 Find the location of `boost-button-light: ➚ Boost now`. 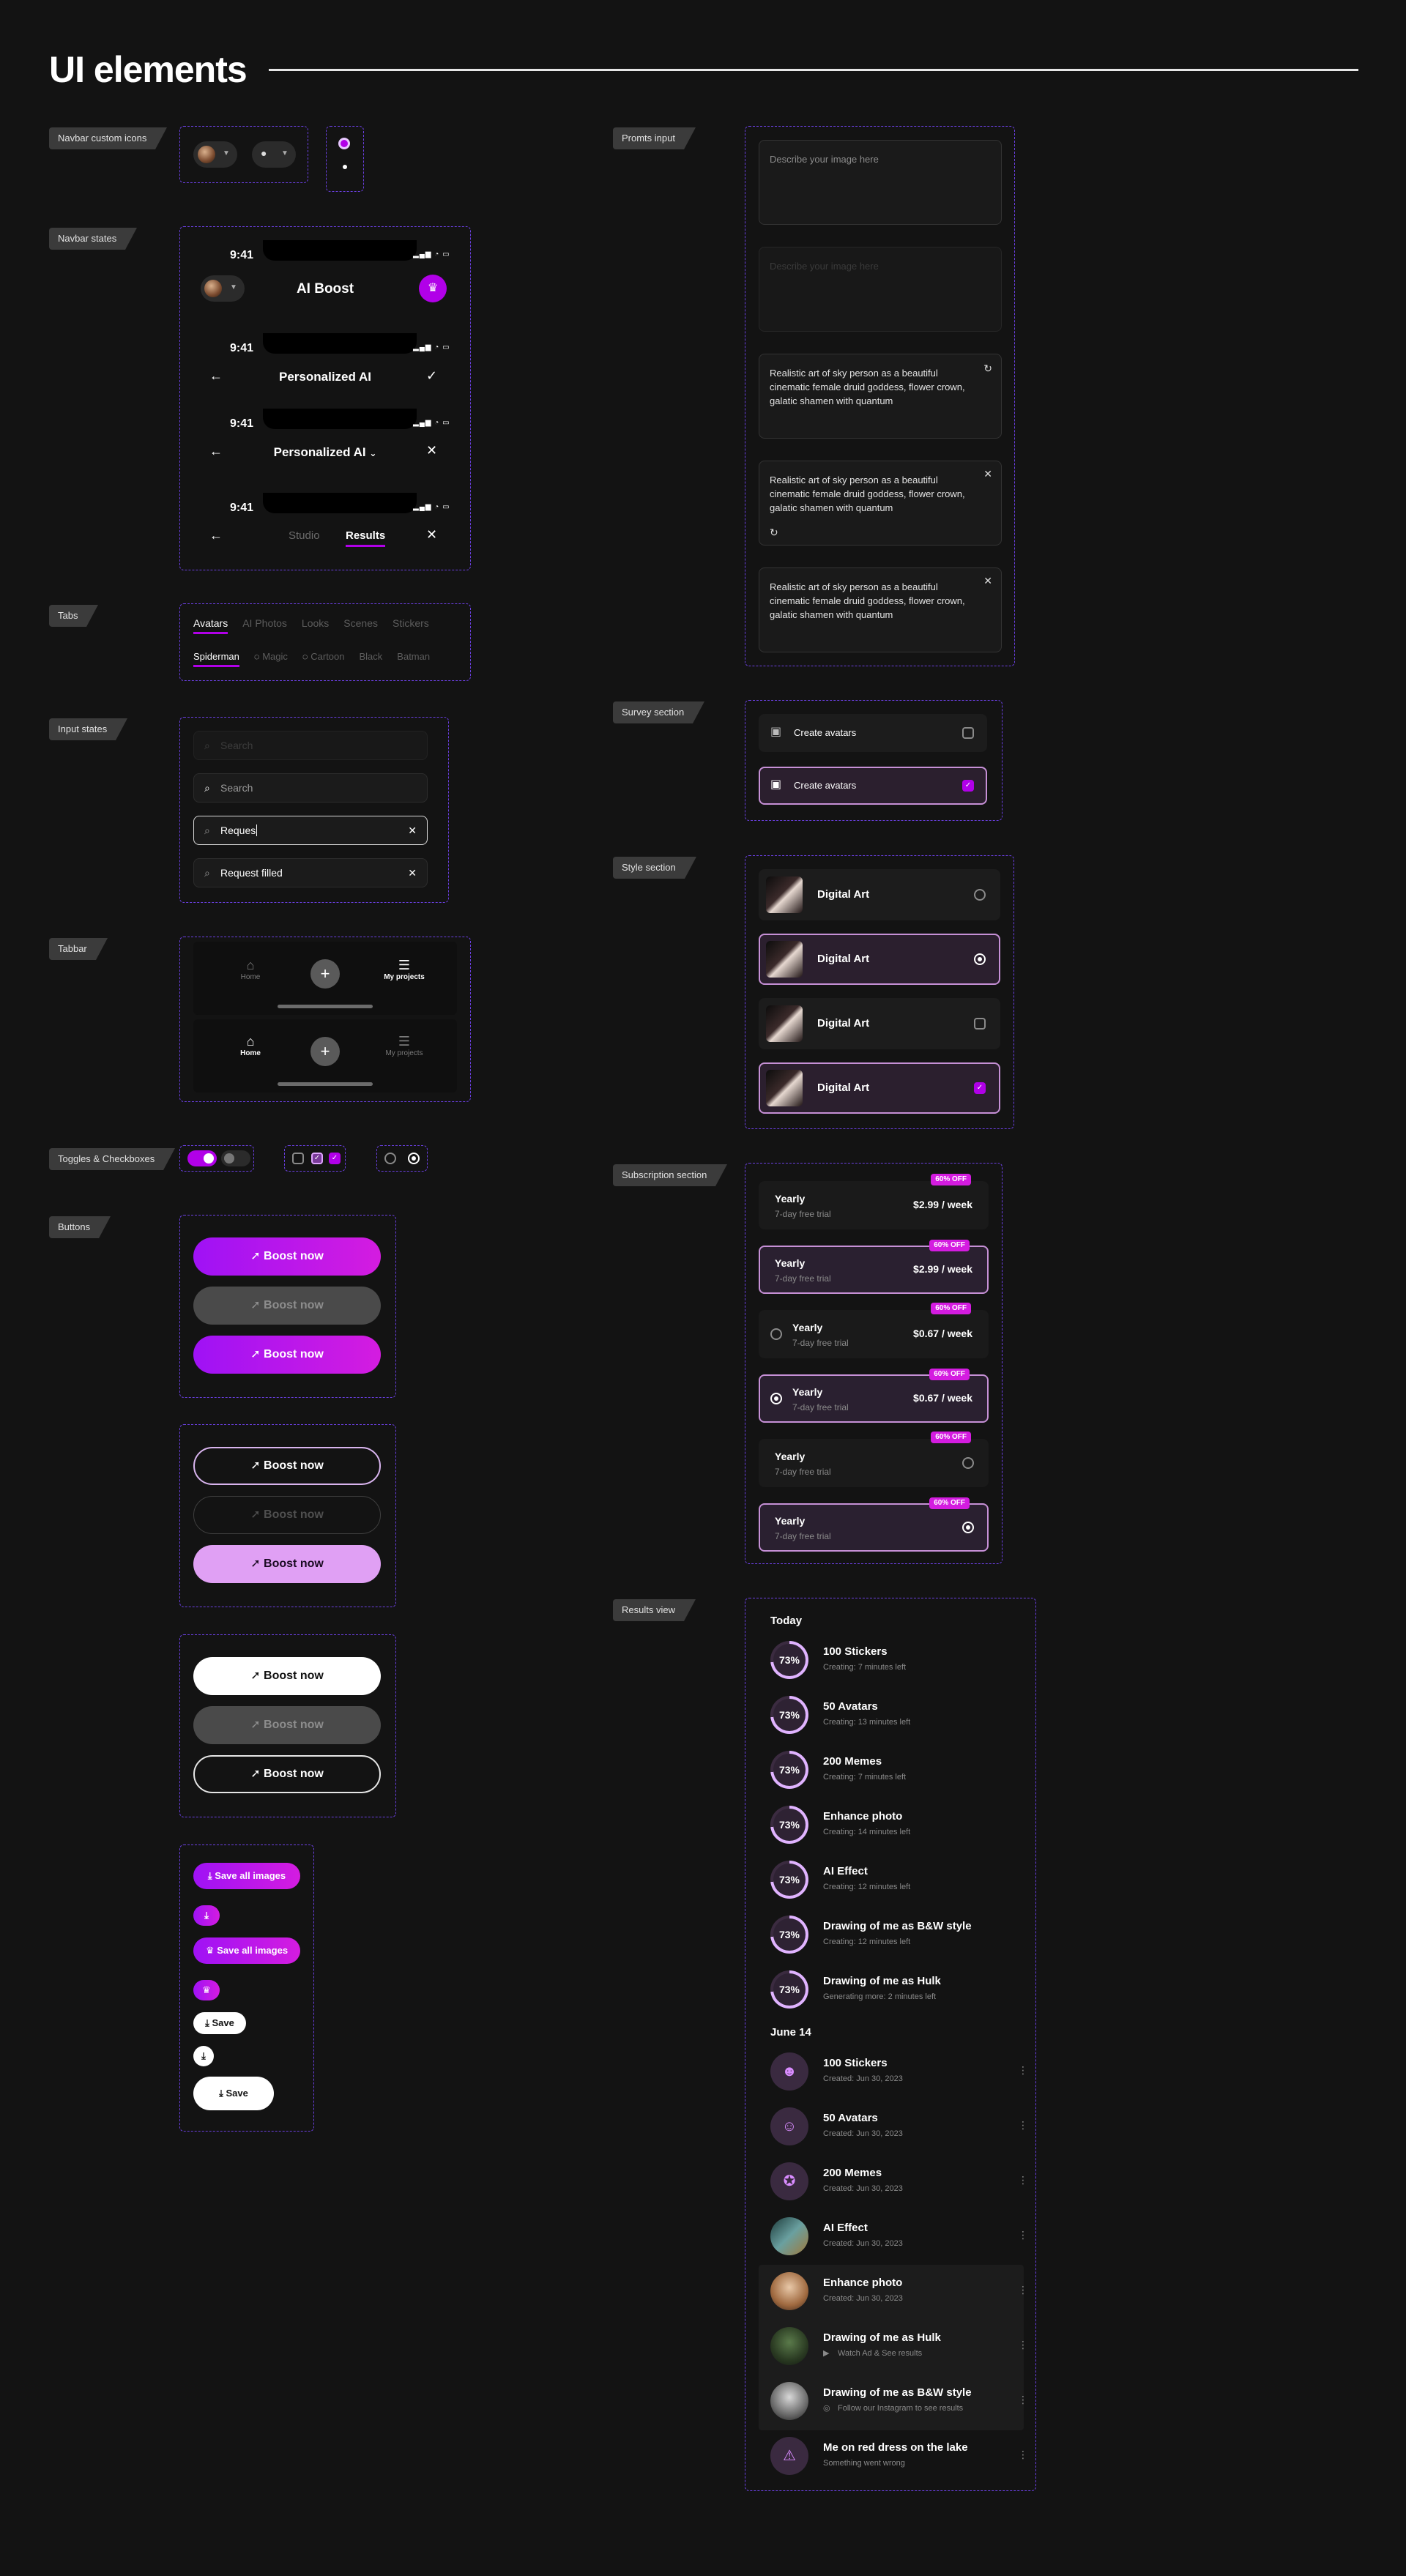

boost-button-light: ➚ Boost now is located at coordinates (287, 1564).